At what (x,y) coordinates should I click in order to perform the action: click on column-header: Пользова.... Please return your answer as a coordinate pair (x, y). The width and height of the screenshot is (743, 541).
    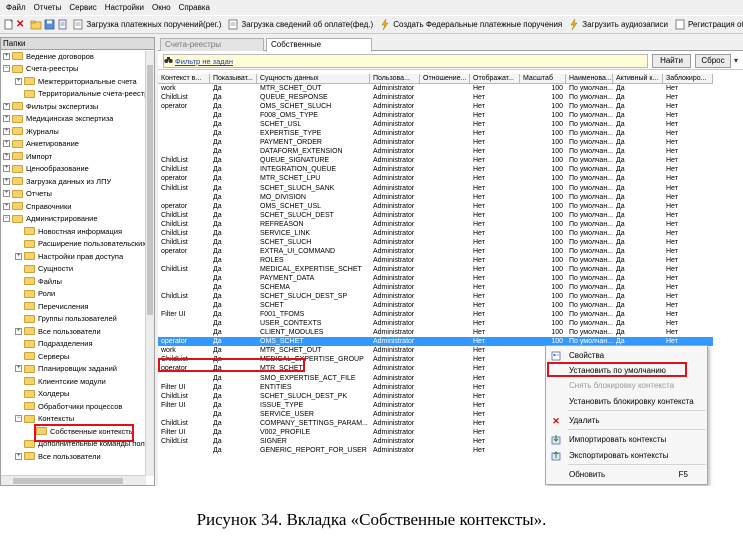
    Looking at the image, I should click on (395, 79).